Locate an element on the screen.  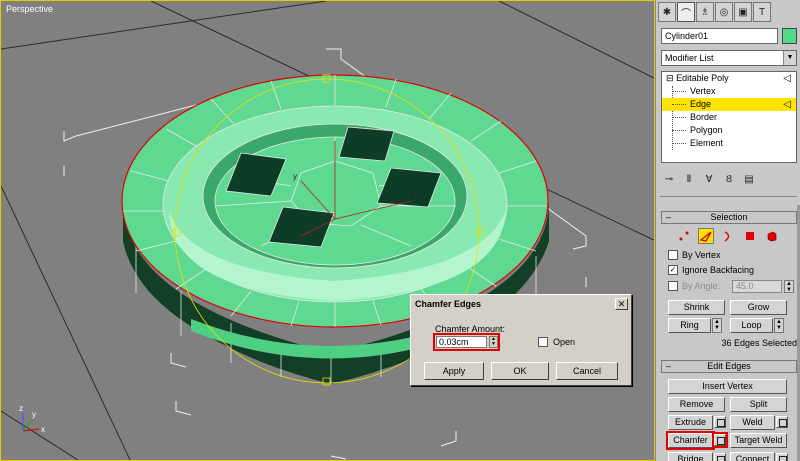
weld-button: Weld is located at coordinates (752, 422).